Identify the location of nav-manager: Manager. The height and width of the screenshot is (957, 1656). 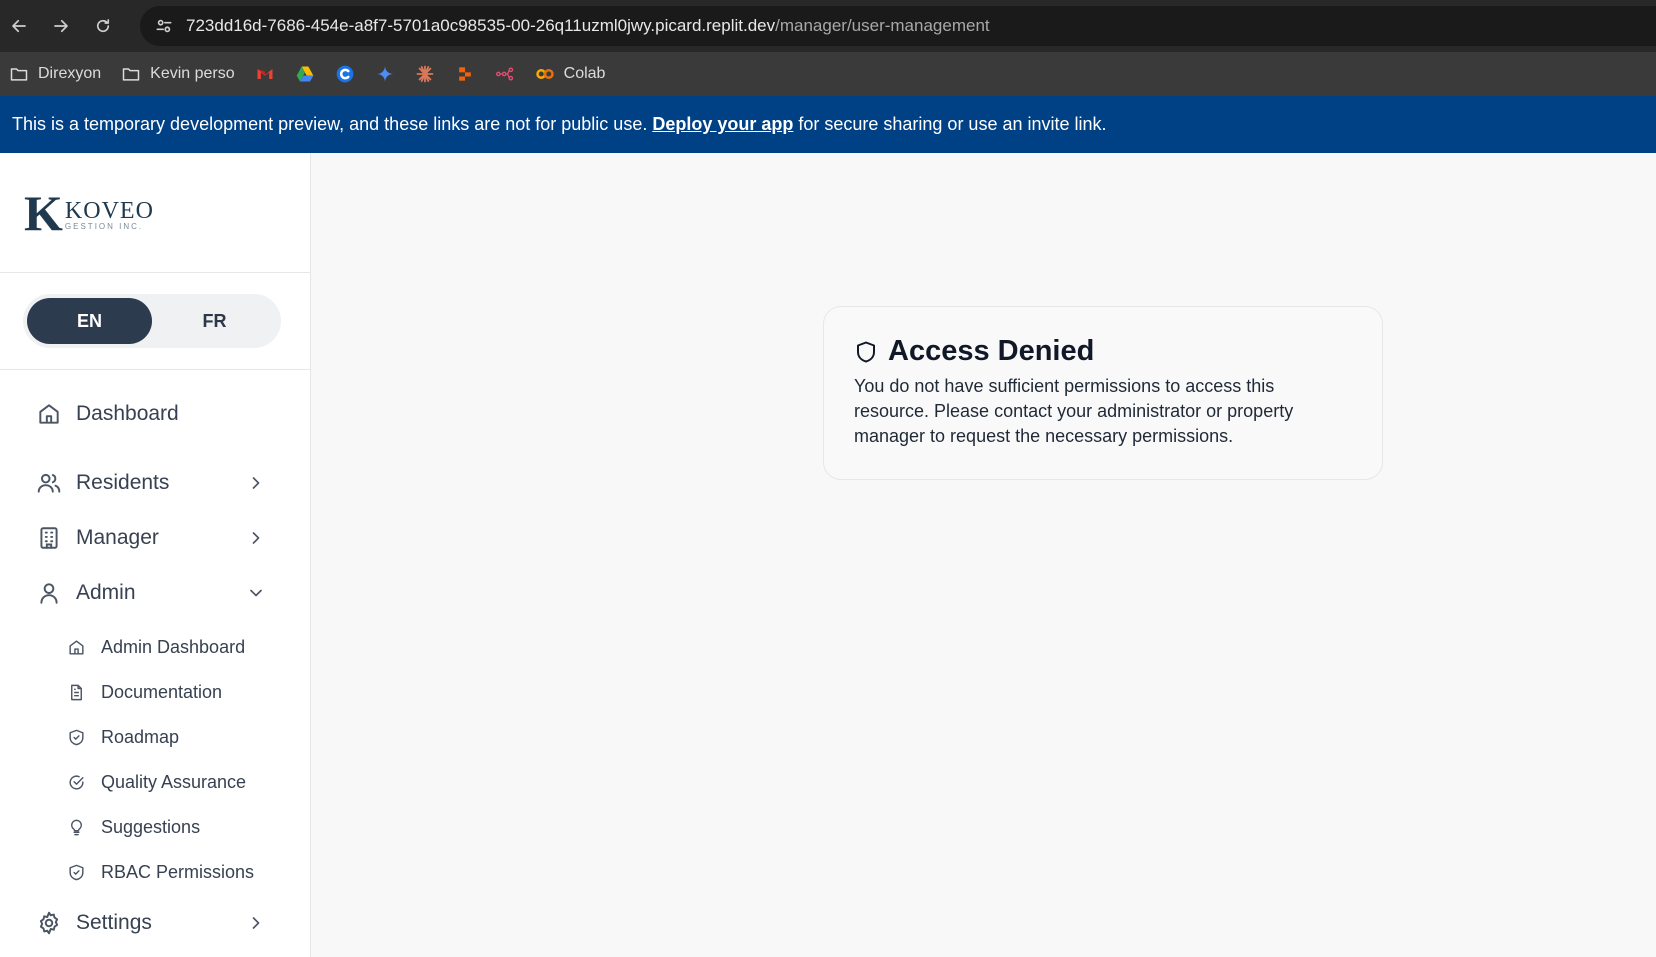
(155, 538).